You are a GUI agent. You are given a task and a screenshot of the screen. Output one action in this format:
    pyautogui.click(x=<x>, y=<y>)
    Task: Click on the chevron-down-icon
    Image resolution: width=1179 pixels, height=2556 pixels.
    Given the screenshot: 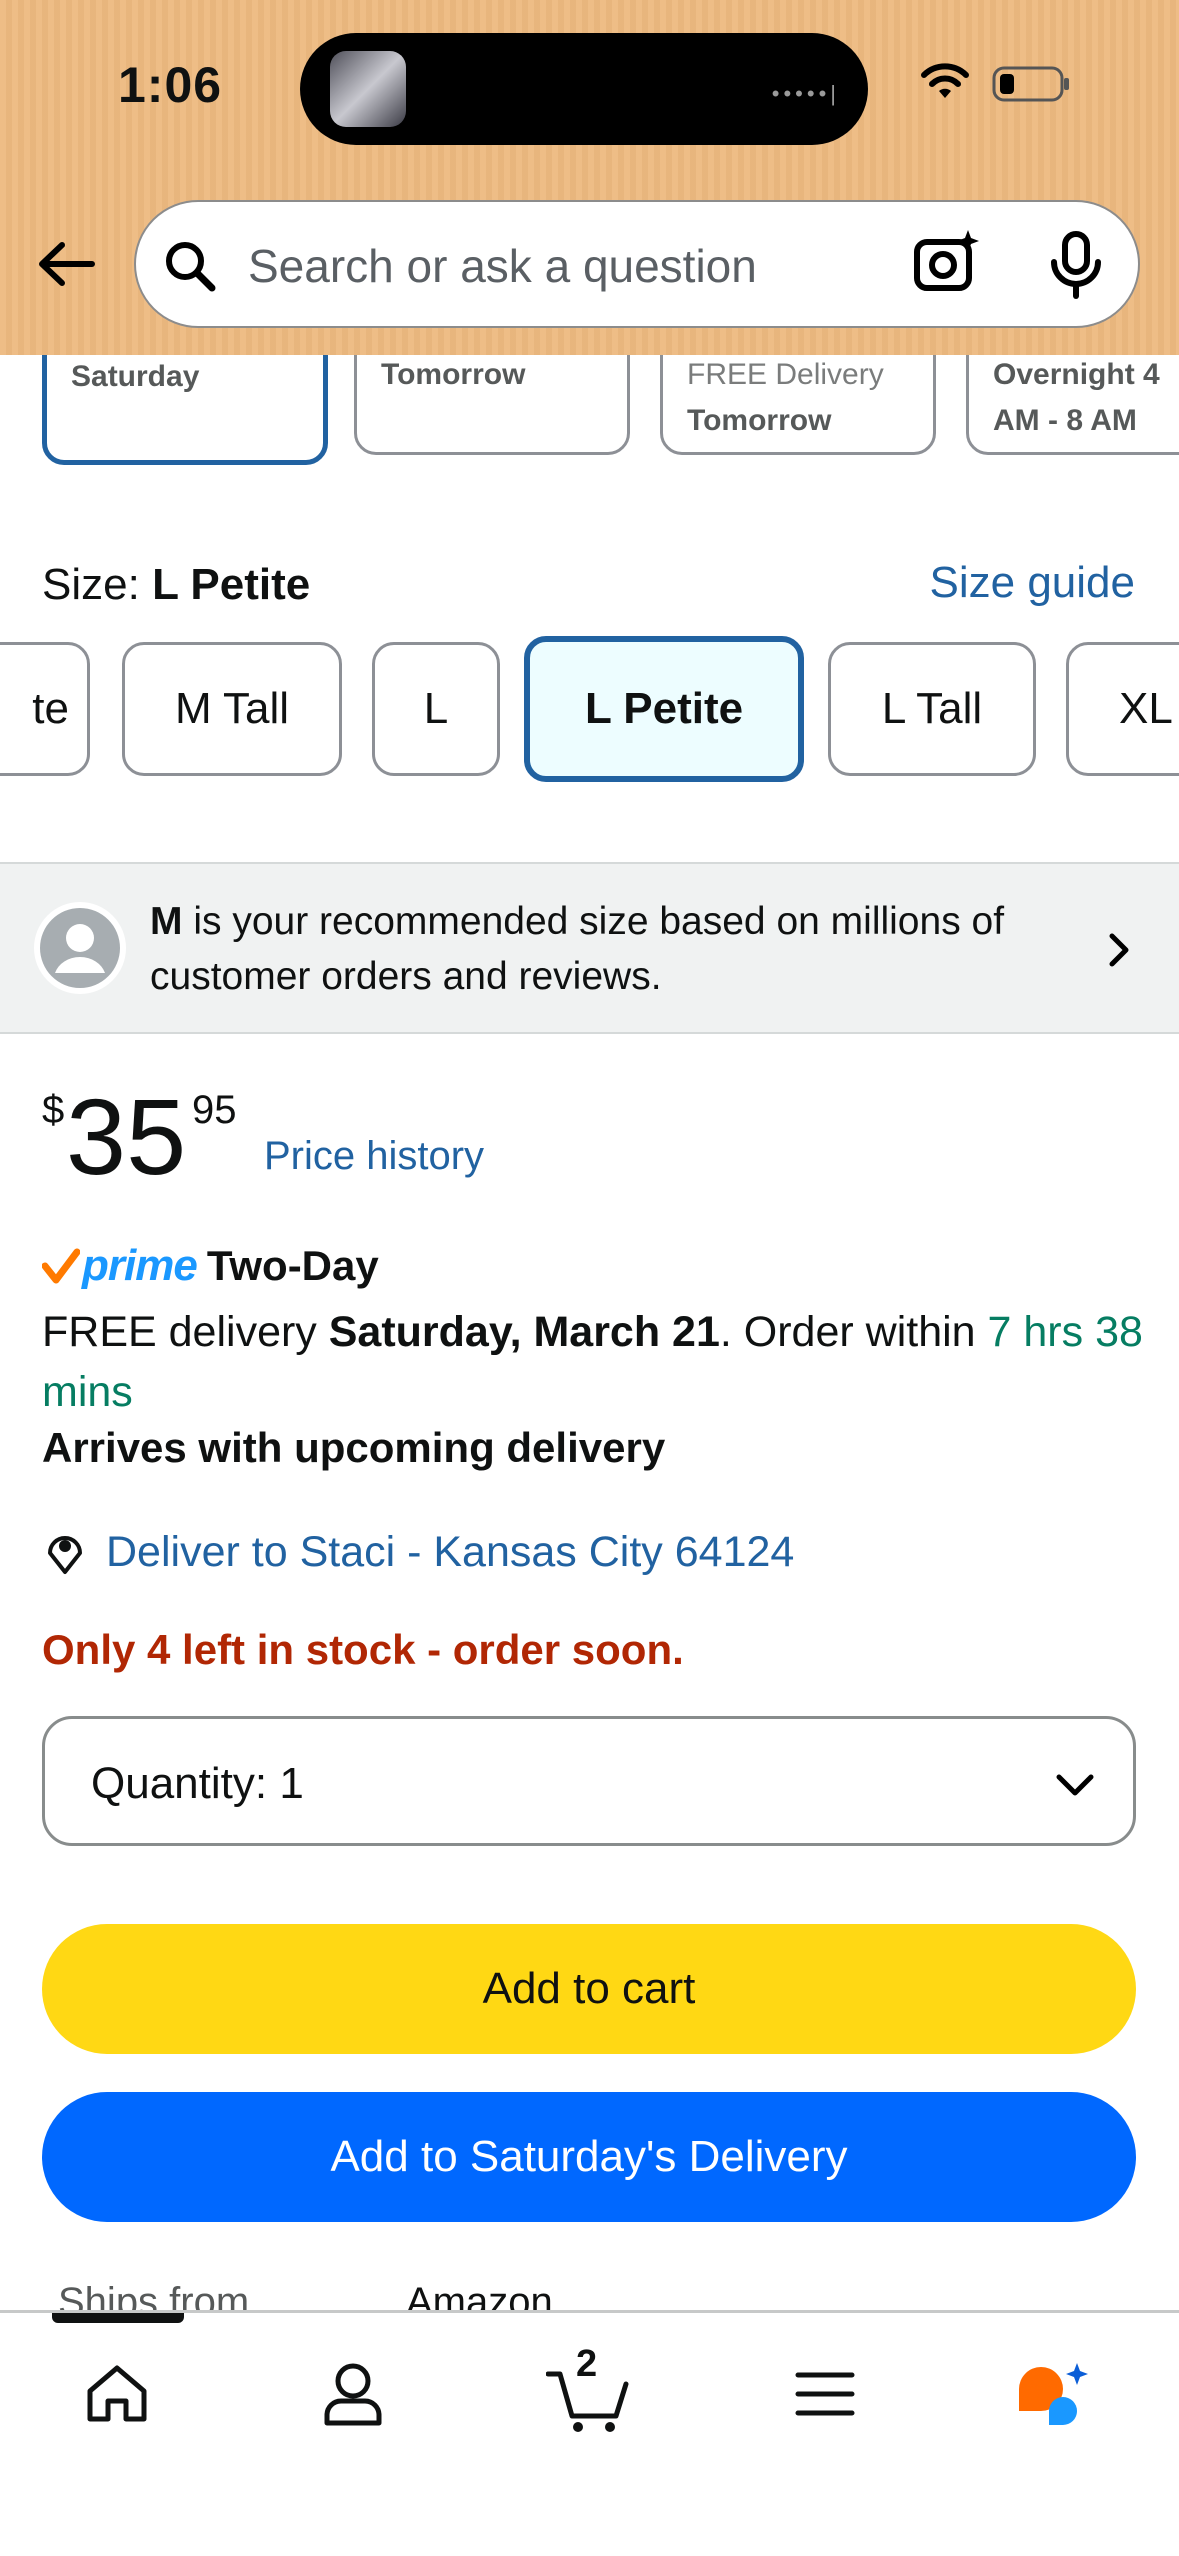 What is the action you would take?
    pyautogui.click(x=1075, y=1785)
    